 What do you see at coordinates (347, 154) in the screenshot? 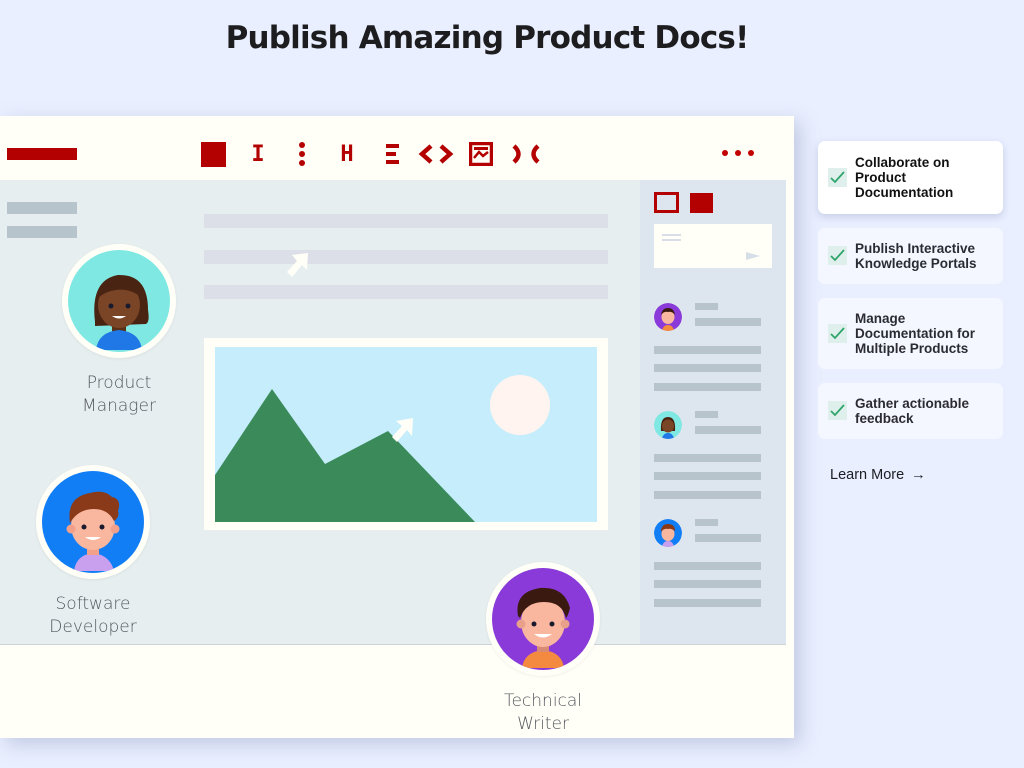
I see `heading-icon: H` at bounding box center [347, 154].